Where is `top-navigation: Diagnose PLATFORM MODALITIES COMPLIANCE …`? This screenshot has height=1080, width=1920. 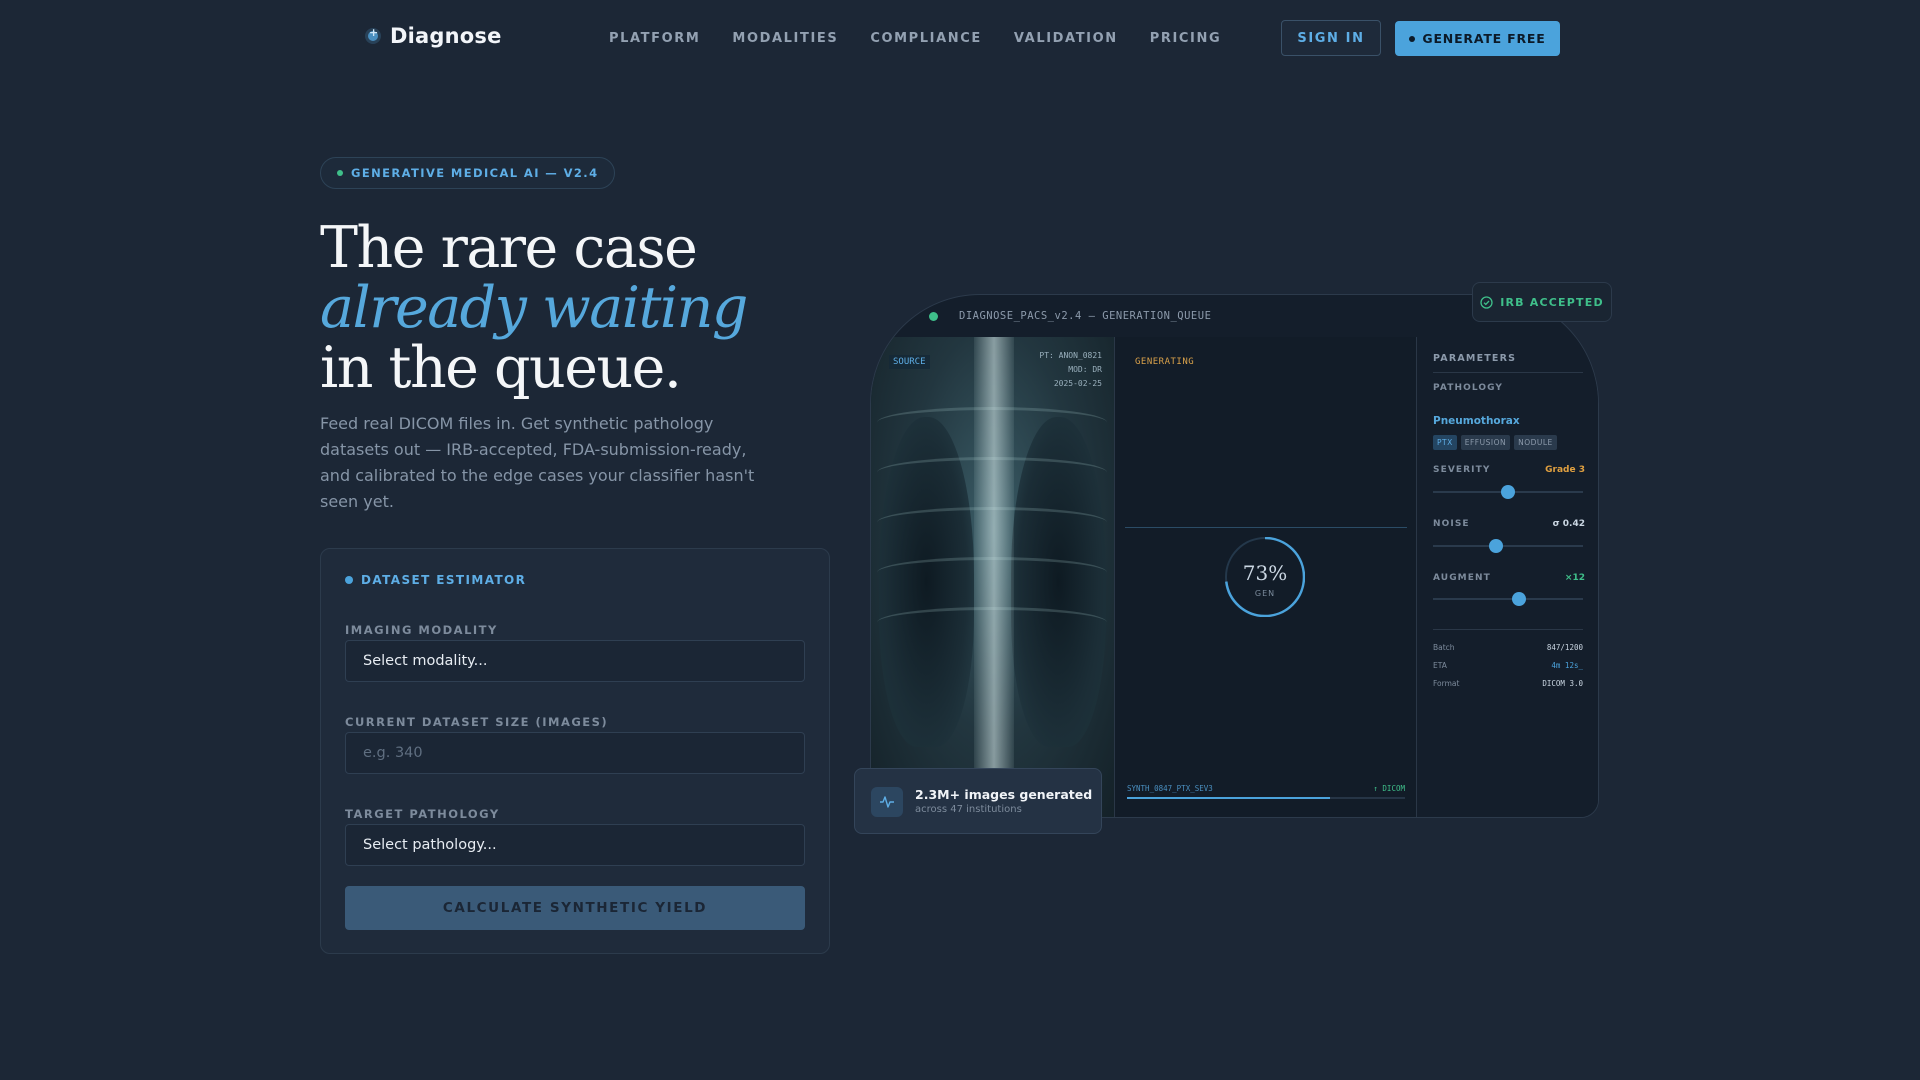
top-navigation: Diagnose PLATFORM MODALITIES COMPLIANCE … is located at coordinates (960, 39).